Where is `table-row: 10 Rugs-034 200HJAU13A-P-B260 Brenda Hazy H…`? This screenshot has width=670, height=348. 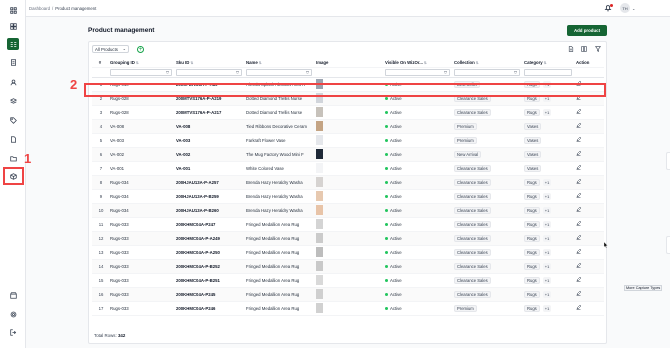 table-row: 10 Rugs-034 200HJAU13A-P-B260 Brenda Hazy H… is located at coordinates (348, 210).